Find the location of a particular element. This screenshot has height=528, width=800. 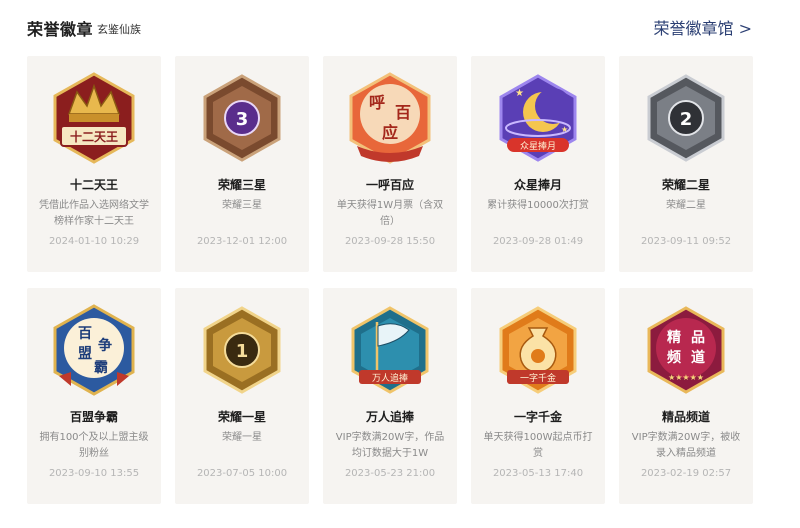

twelve-kings-crown-icon: 十二天王 is located at coordinates (94, 118).